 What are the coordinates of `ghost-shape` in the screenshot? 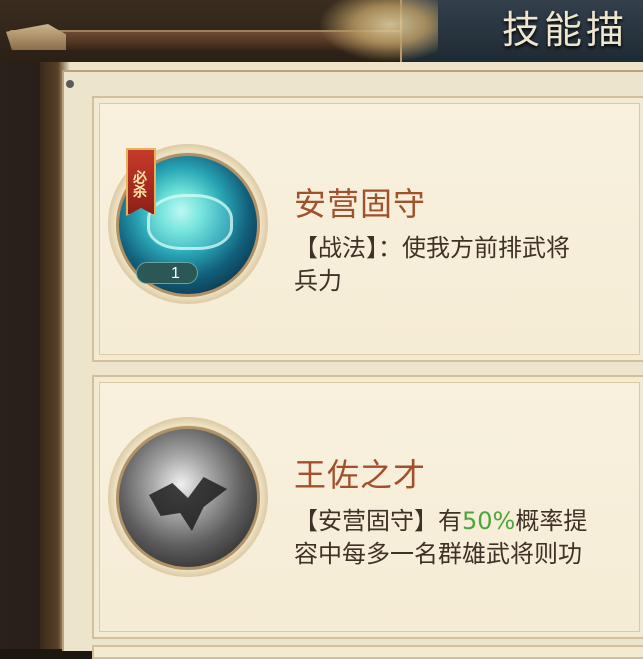 It's located at (190, 222).